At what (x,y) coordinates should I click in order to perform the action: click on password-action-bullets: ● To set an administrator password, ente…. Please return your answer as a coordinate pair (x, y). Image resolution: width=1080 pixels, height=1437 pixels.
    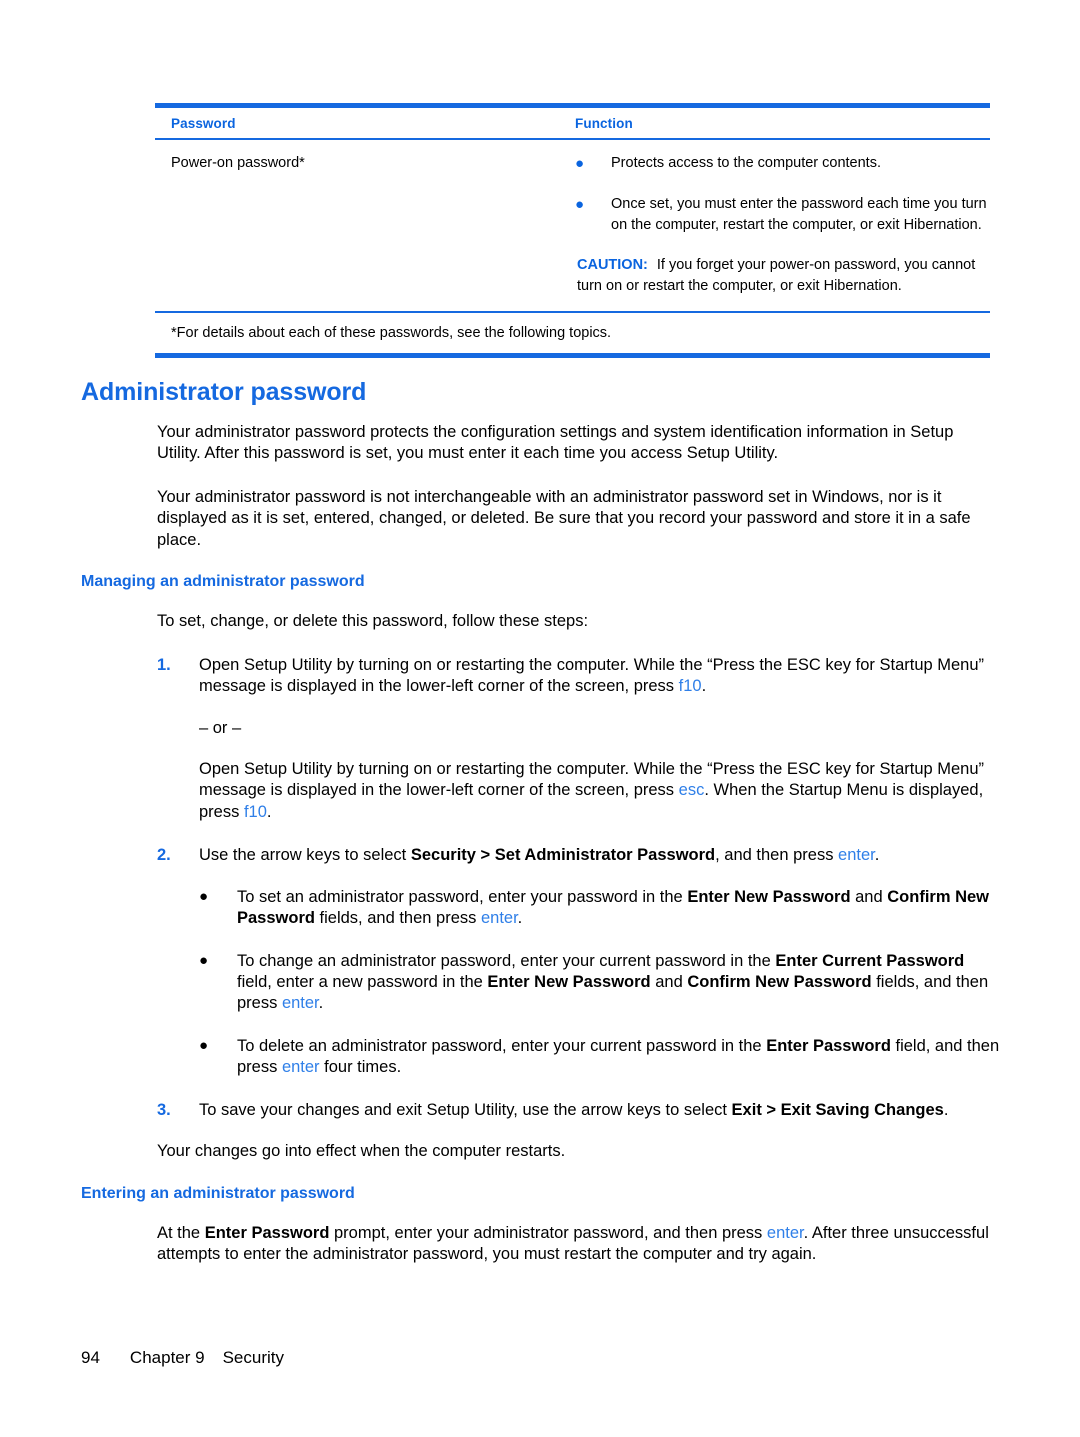
    Looking at the image, I should click on (541, 983).